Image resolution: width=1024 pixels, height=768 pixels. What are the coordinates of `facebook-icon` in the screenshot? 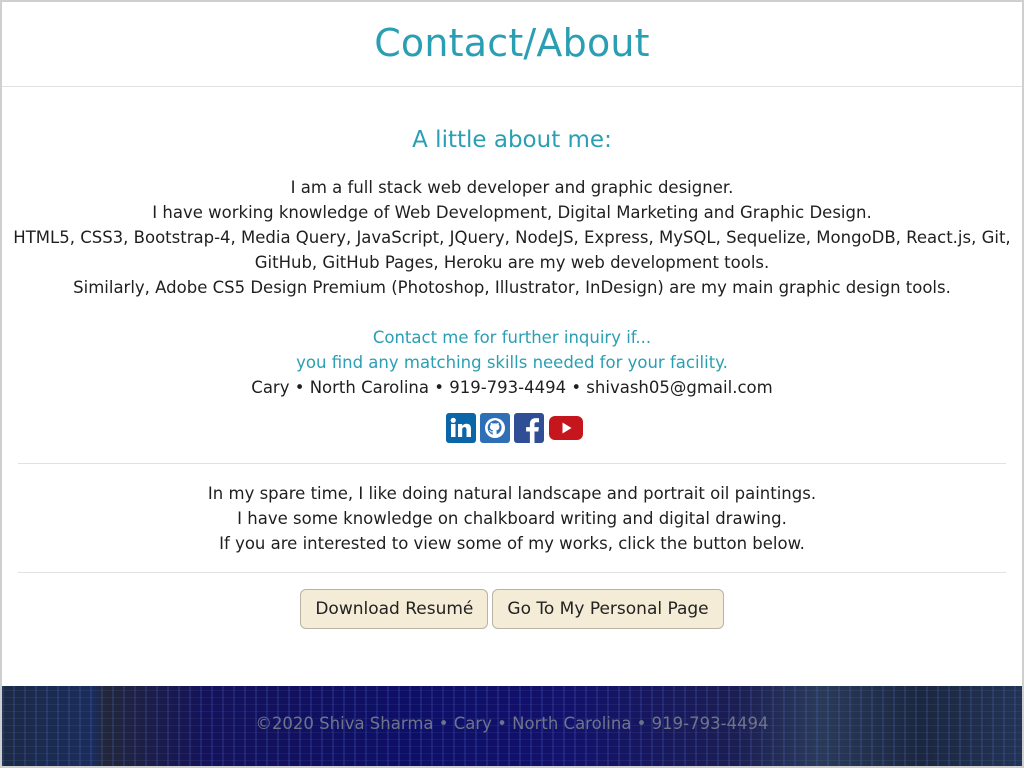 It's located at (529, 428).